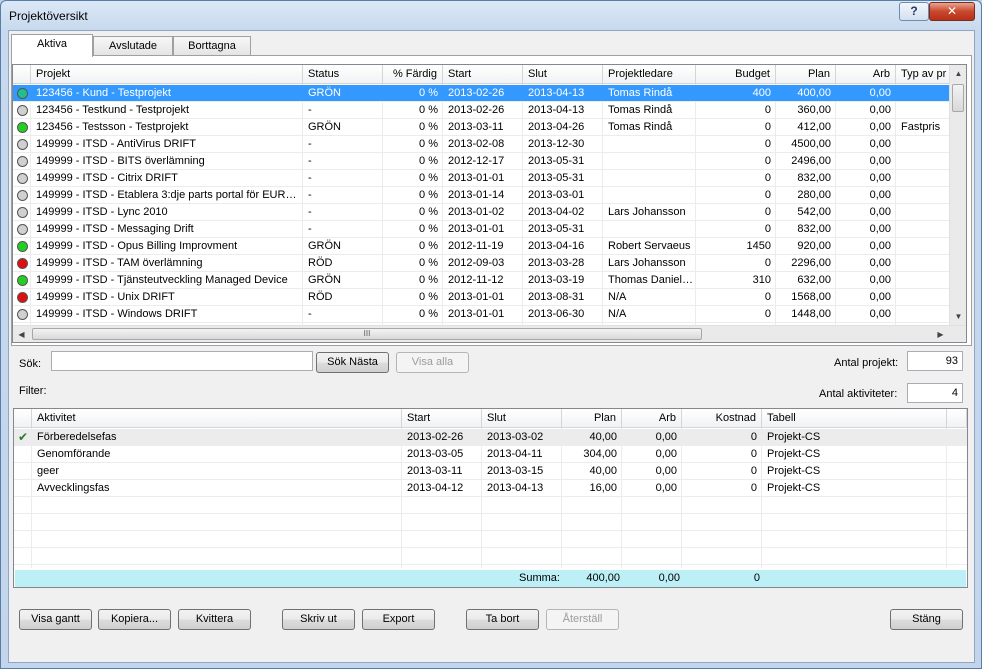 The width and height of the screenshot is (982, 669). I want to click on acknowledge-button: Kvittera, so click(214, 619).